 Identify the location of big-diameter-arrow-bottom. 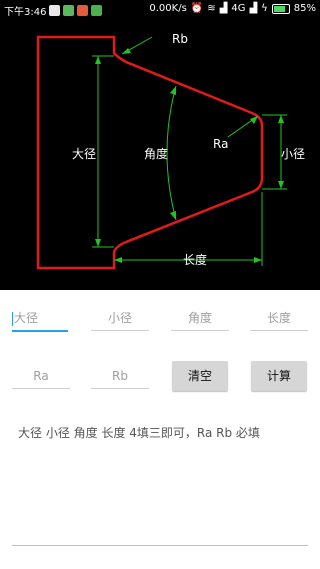
(98, 243).